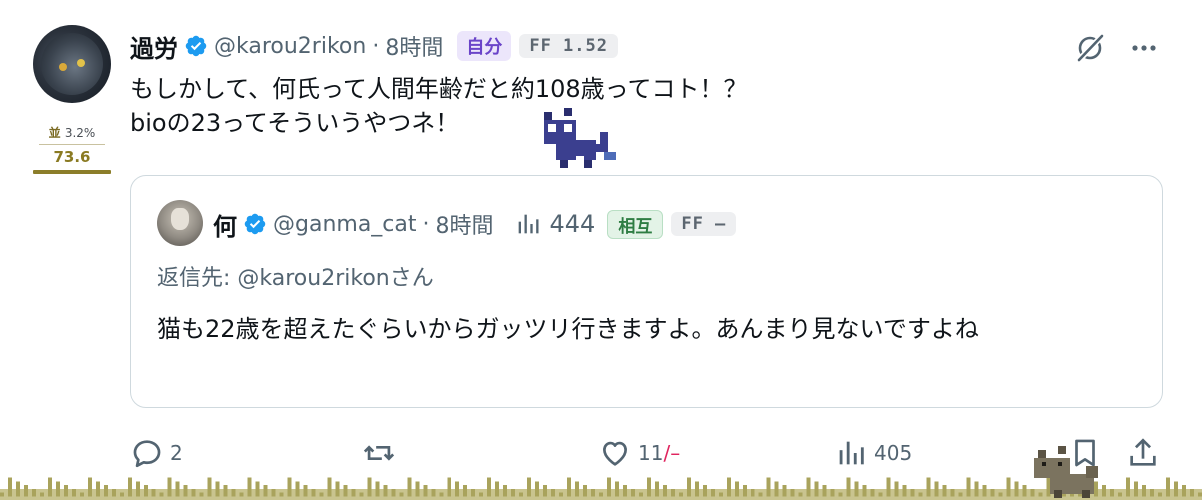  I want to click on tweet-top-actions, so click(1108, 48).